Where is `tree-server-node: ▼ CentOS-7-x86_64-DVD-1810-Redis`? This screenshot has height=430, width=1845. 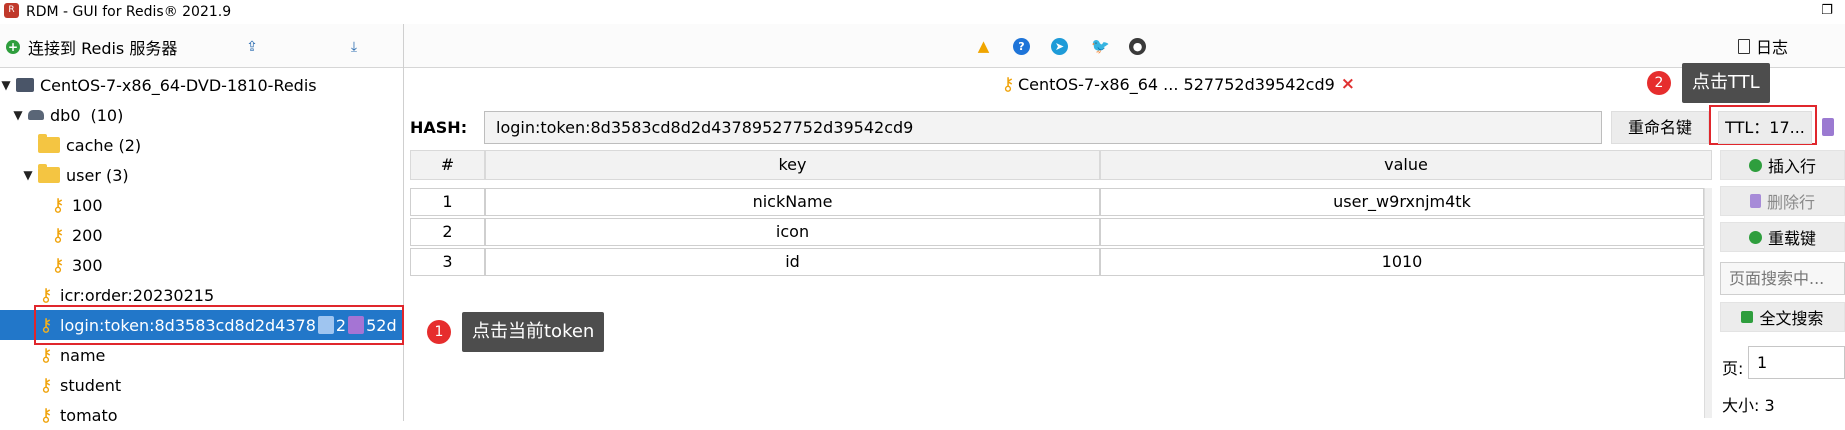 tree-server-node: ▼ CentOS-7-x86_64-DVD-1810-Redis is located at coordinates (201, 85).